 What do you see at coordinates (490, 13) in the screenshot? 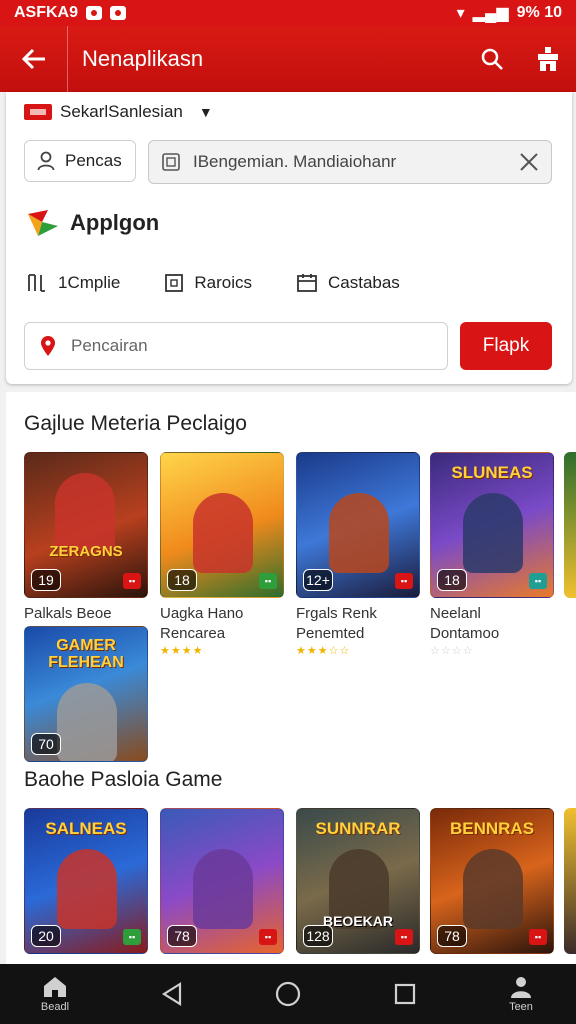
I see `signal-icon: ▂▄▆` at bounding box center [490, 13].